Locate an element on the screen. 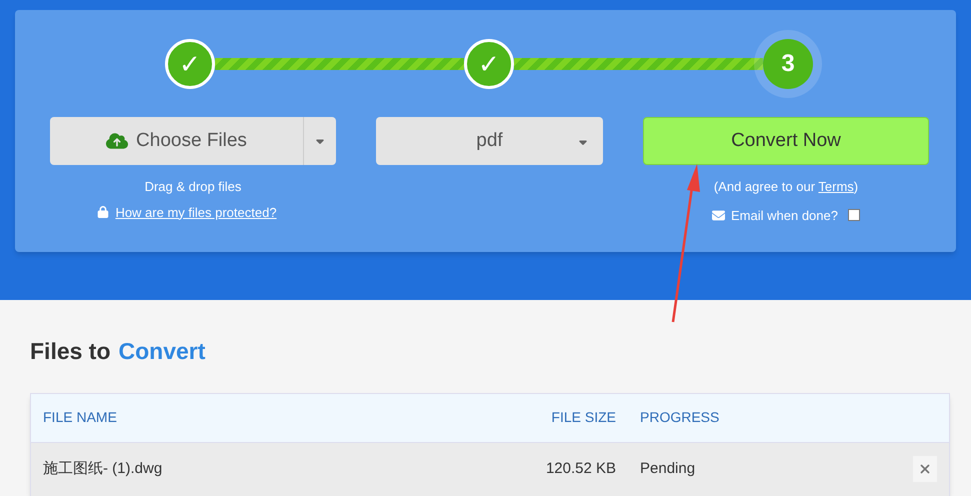 The height and width of the screenshot is (496, 971). step-indicator: 3 is located at coordinates (788, 64).